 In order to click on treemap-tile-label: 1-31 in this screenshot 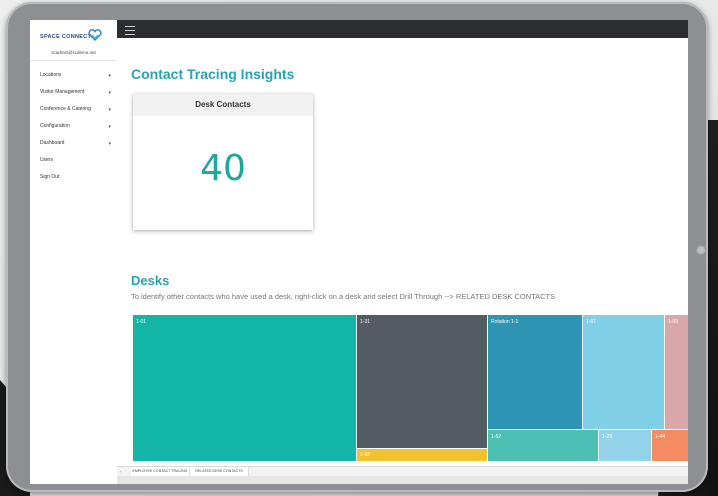, I will do `click(365, 322)`.